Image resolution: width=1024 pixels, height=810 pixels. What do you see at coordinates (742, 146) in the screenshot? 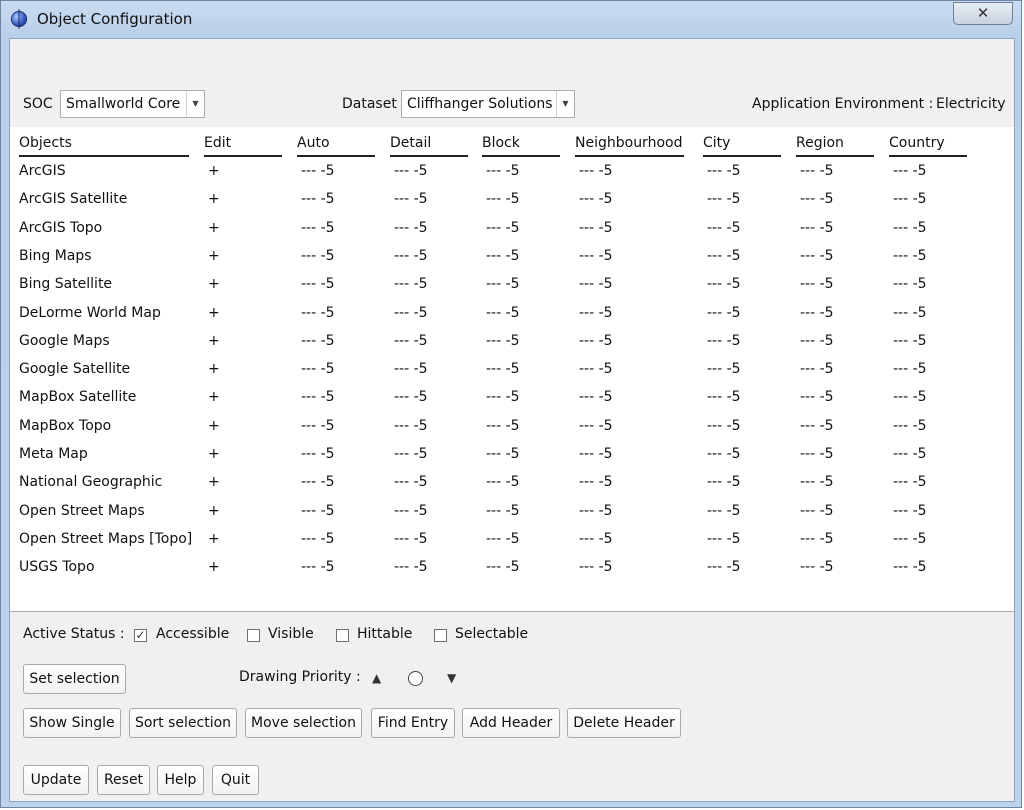
I see `column-header-city: City` at bounding box center [742, 146].